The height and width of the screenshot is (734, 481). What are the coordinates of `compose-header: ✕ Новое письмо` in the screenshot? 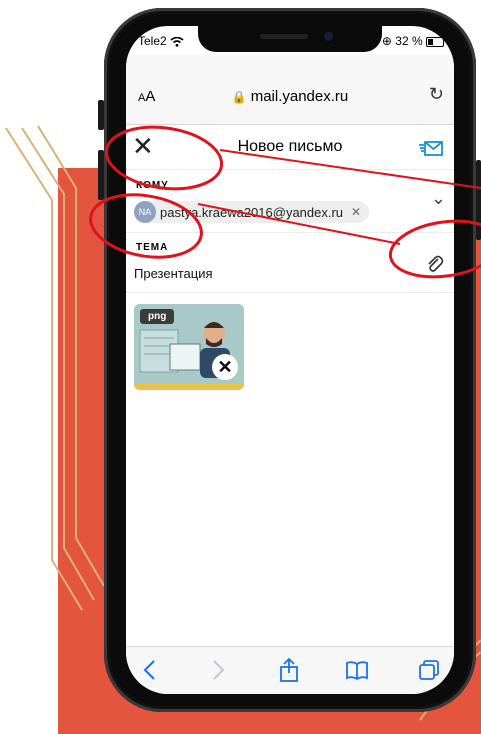 It's located at (290, 147).